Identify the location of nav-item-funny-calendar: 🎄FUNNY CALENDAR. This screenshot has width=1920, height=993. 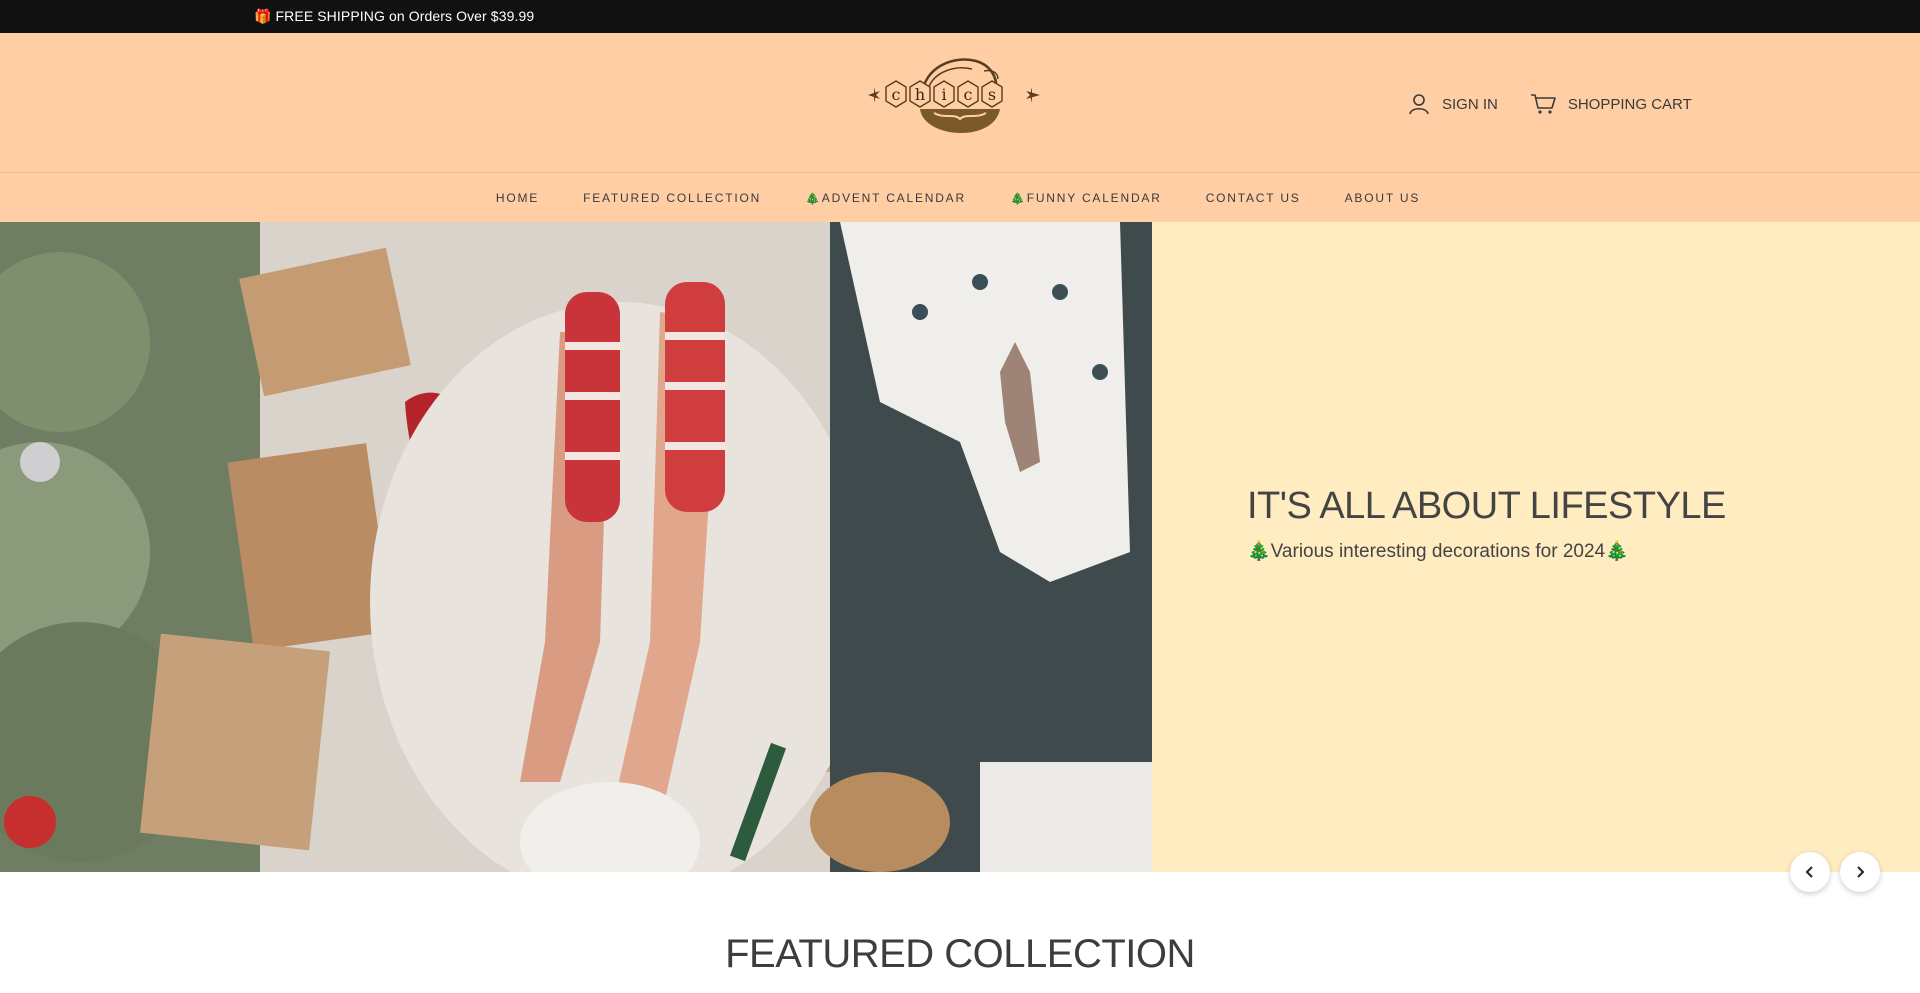
(1086, 198).